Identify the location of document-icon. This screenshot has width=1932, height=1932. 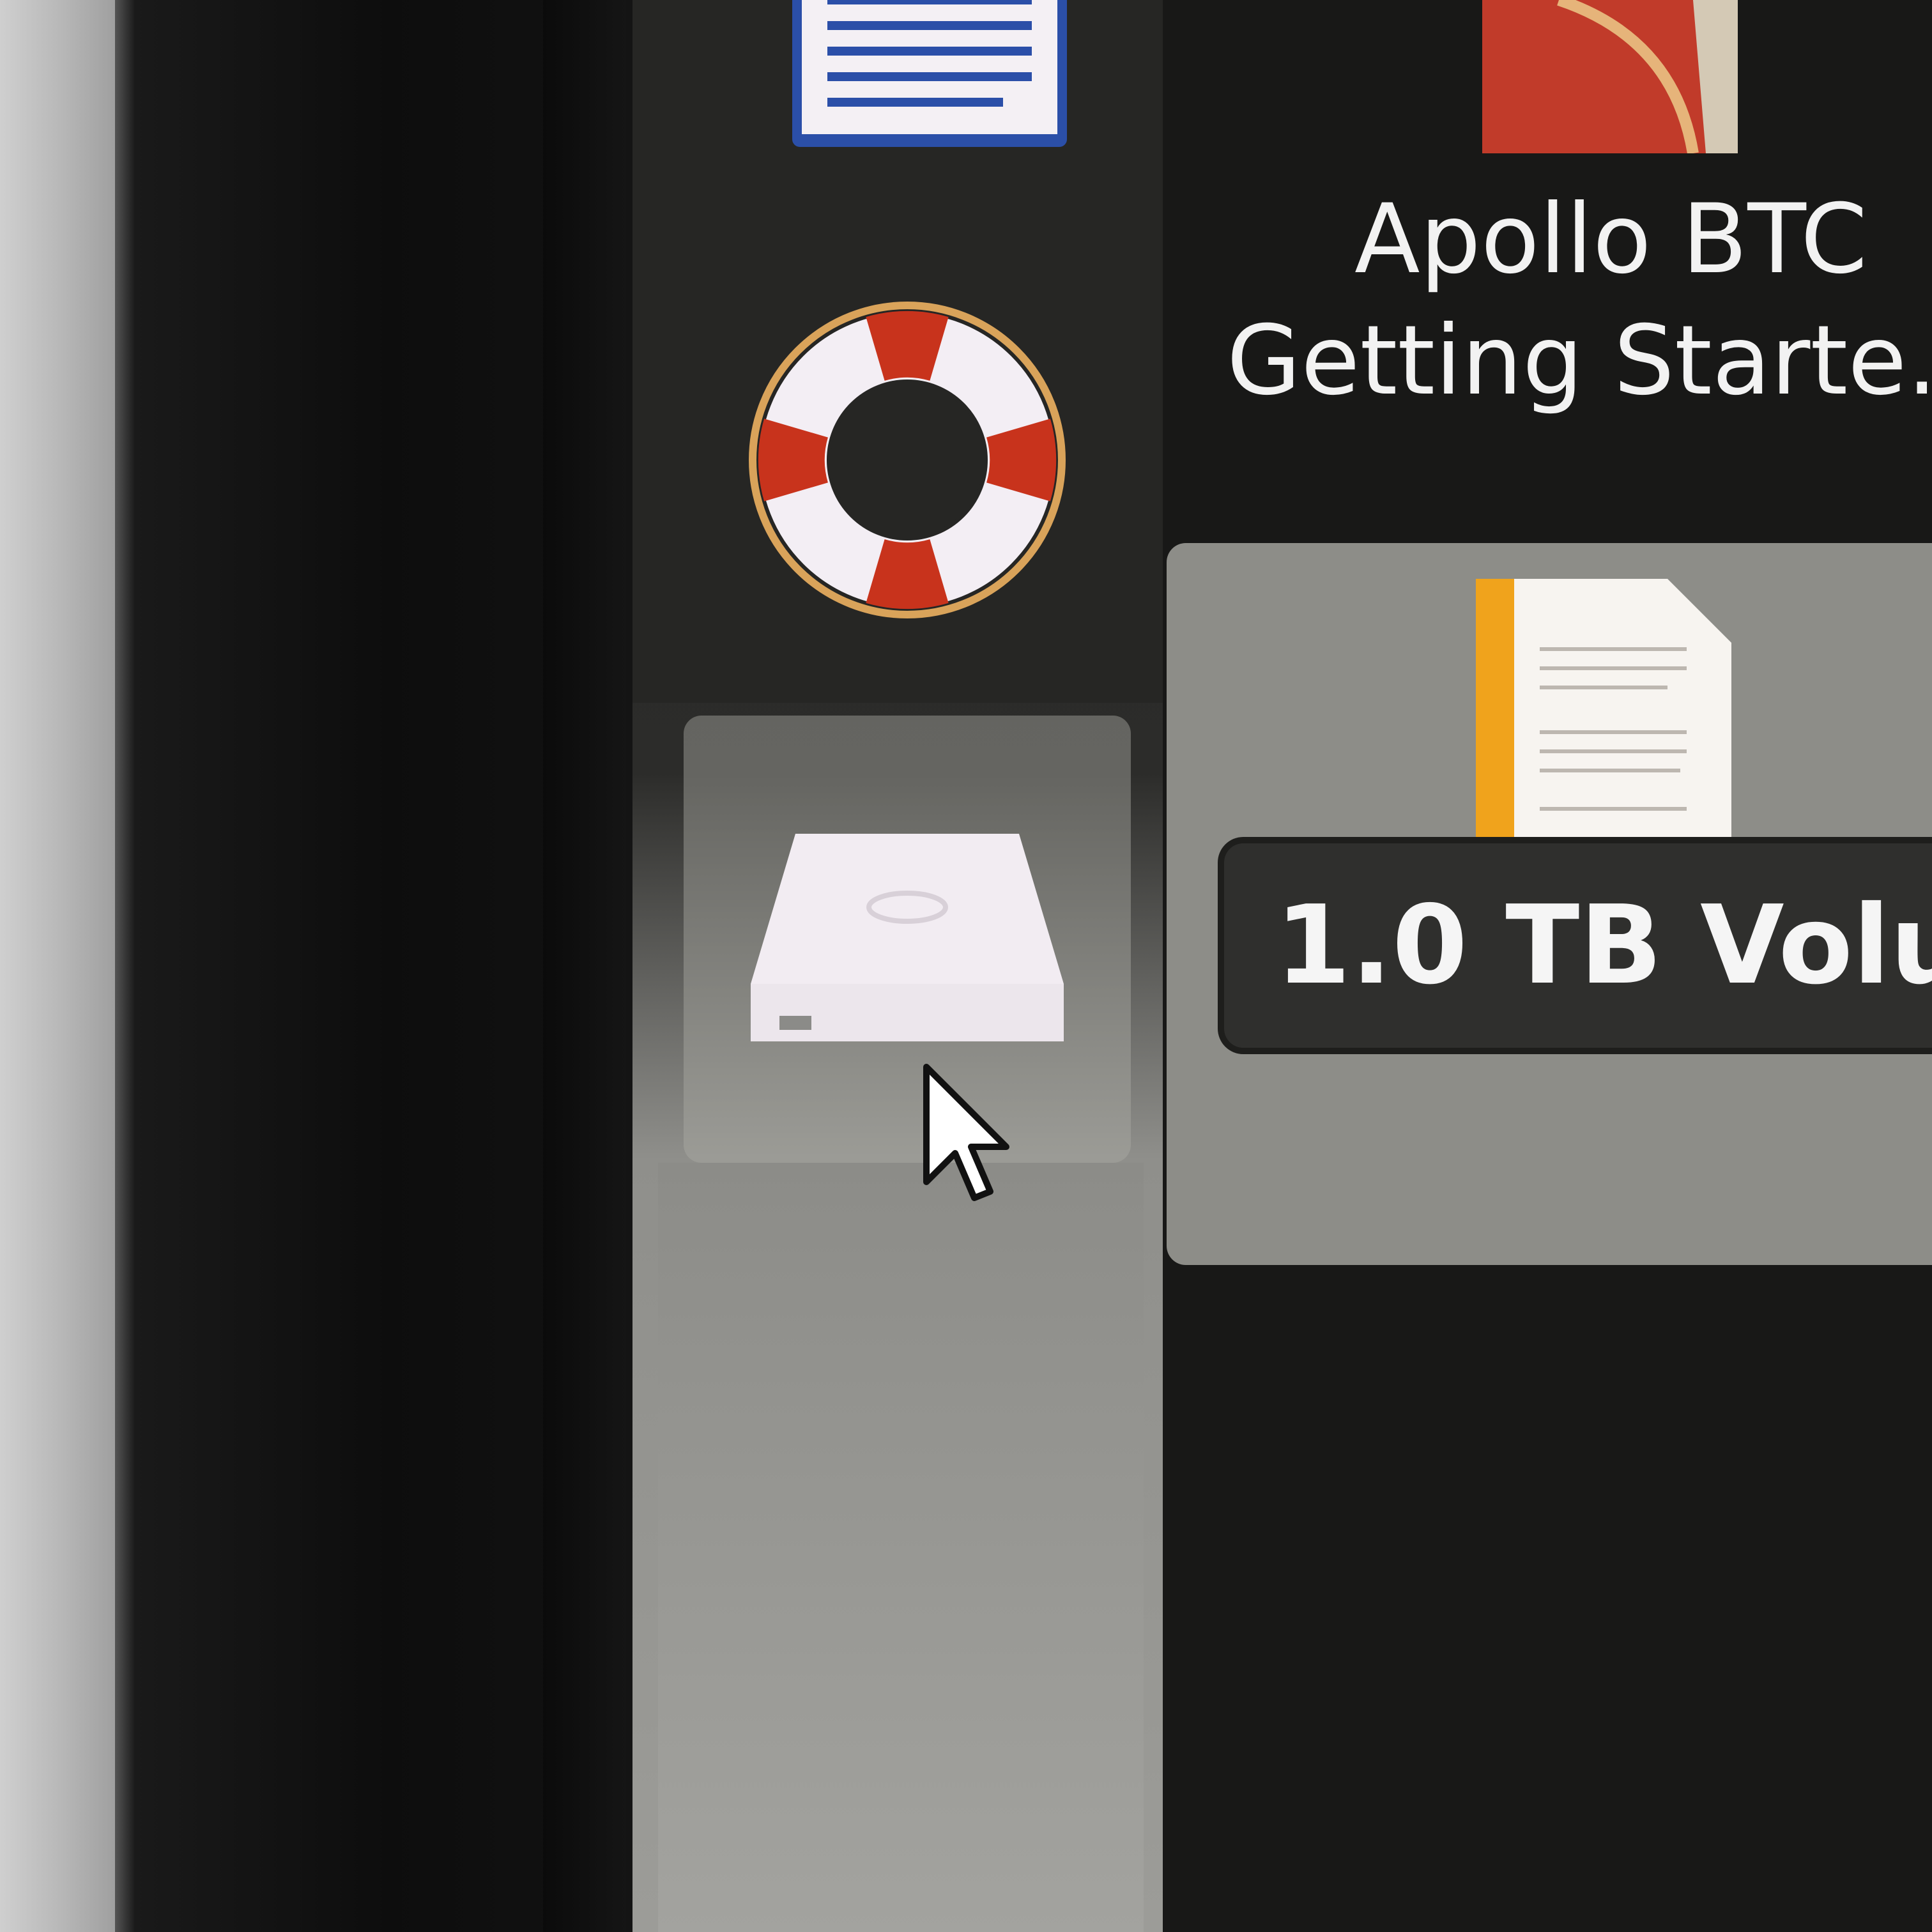
(929, 73).